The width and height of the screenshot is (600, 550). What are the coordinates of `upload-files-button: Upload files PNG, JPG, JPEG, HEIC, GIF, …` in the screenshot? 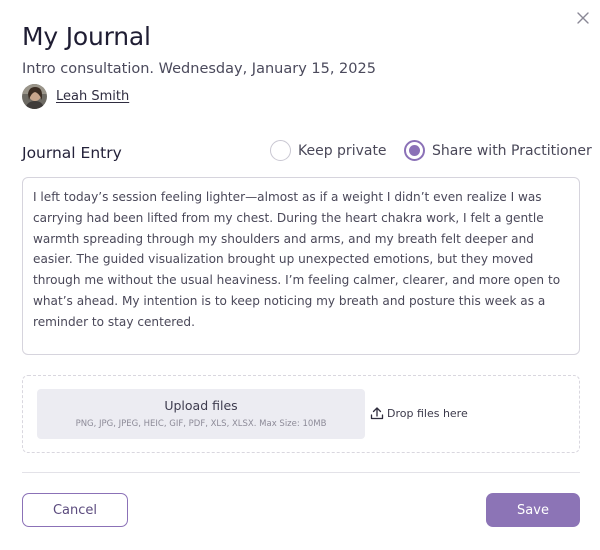 It's located at (201, 414).